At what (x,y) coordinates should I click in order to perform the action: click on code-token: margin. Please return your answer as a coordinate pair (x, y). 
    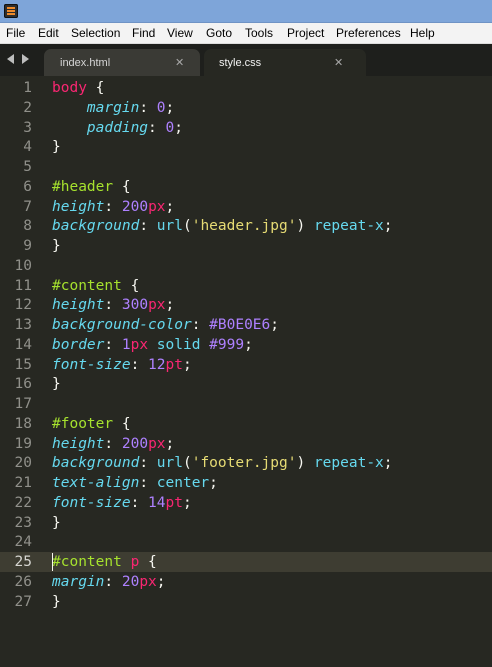
    Looking at the image, I should click on (113, 107).